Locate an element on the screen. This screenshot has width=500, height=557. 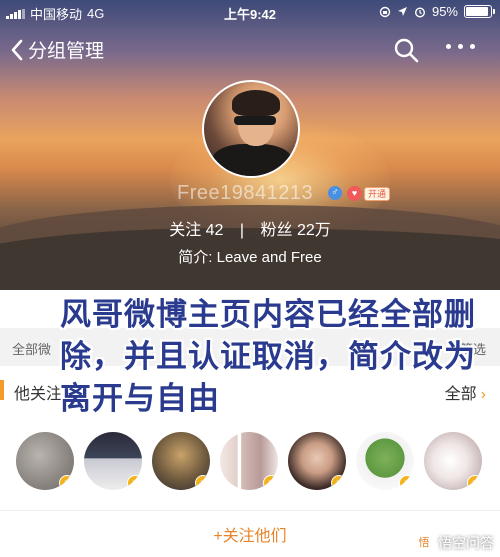
alarm-icon is located at coordinates (419, 12).